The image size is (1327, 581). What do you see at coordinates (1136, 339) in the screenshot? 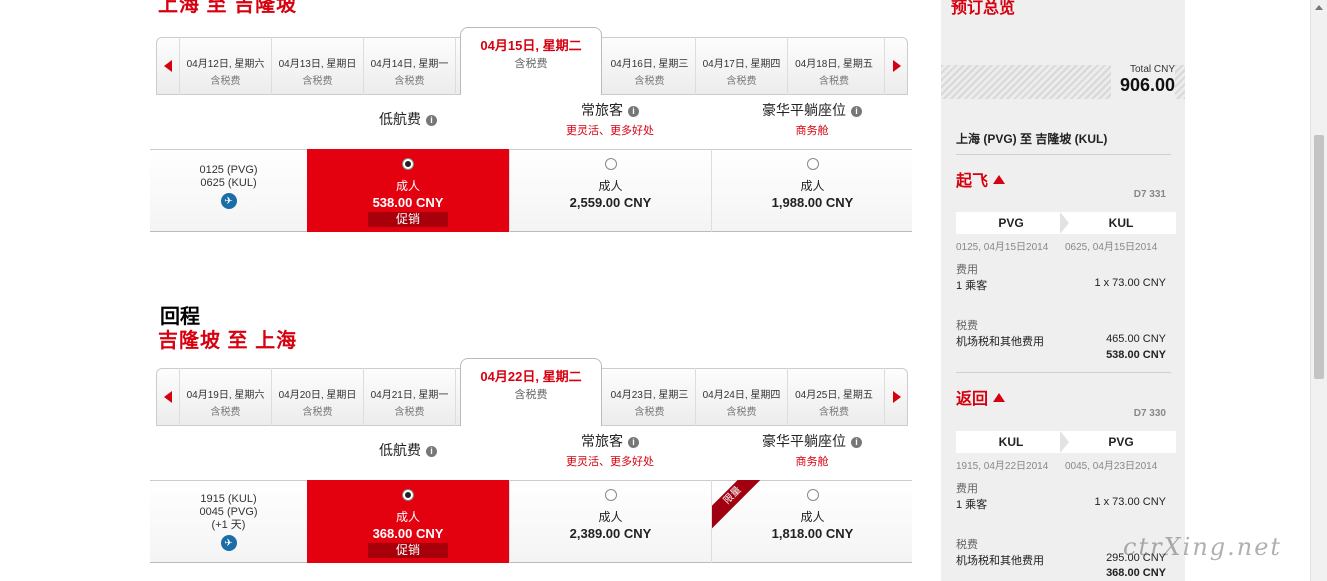
I see `tax-value: 465.00 CNY` at bounding box center [1136, 339].